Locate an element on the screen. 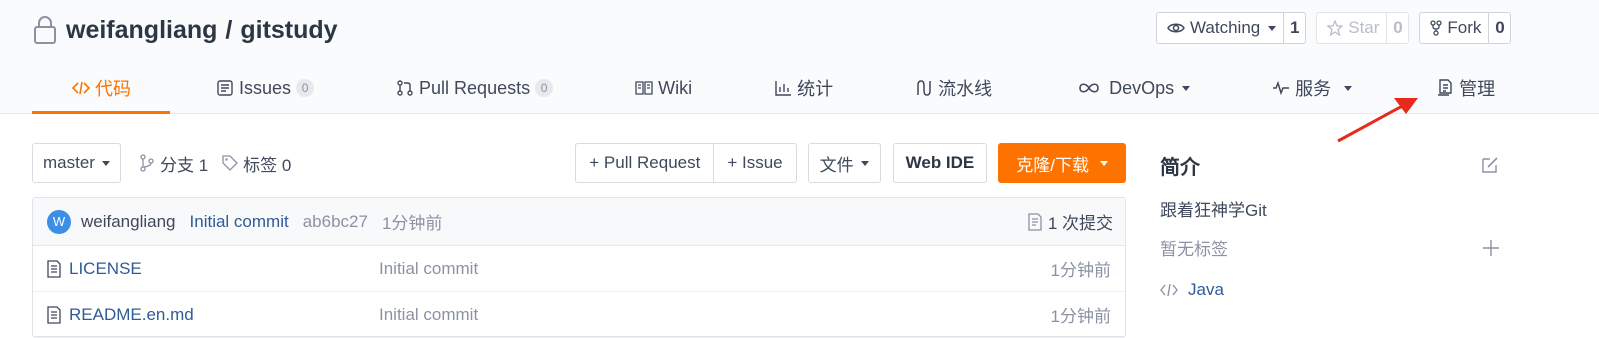 Image resolution: width=1599 pixels, height=338 pixels. branch-select: master is located at coordinates (76, 163).